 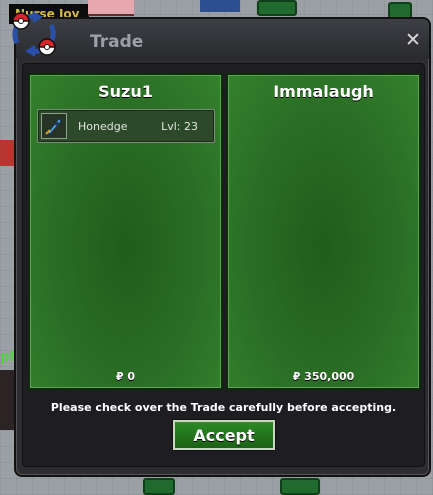 What do you see at coordinates (125, 376) in the screenshot?
I see `offered-money: ₽ 0` at bounding box center [125, 376].